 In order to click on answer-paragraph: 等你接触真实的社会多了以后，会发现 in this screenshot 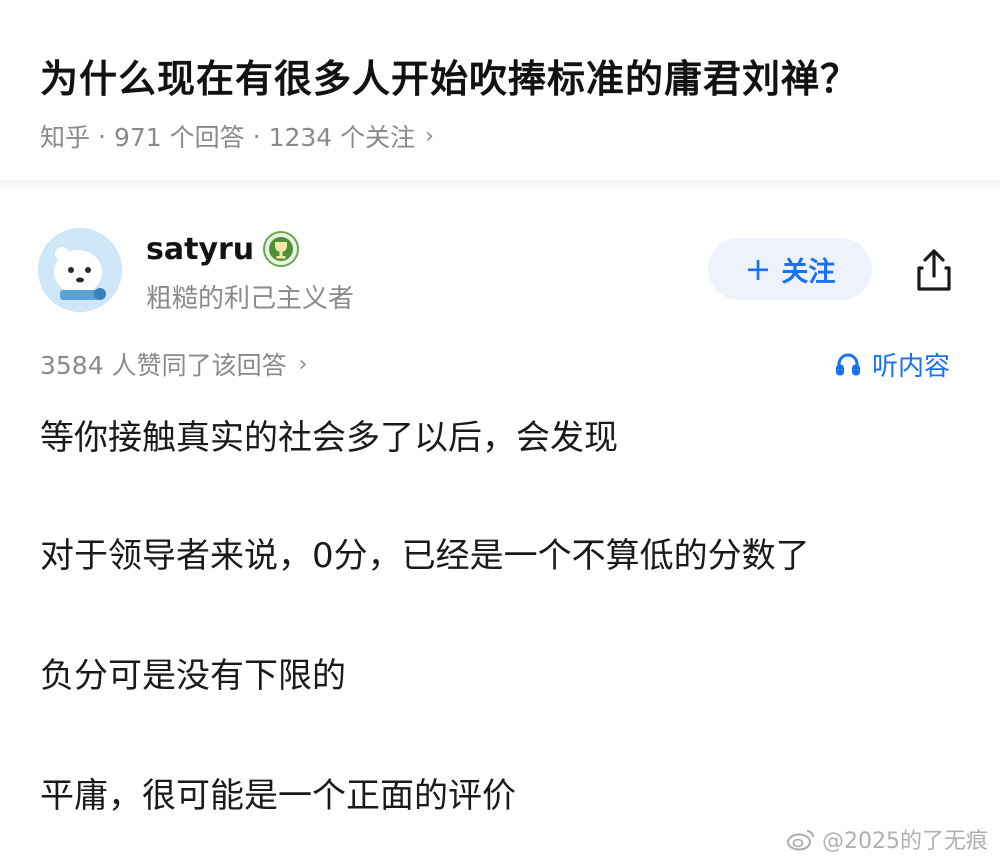, I will do `click(329, 438)`.